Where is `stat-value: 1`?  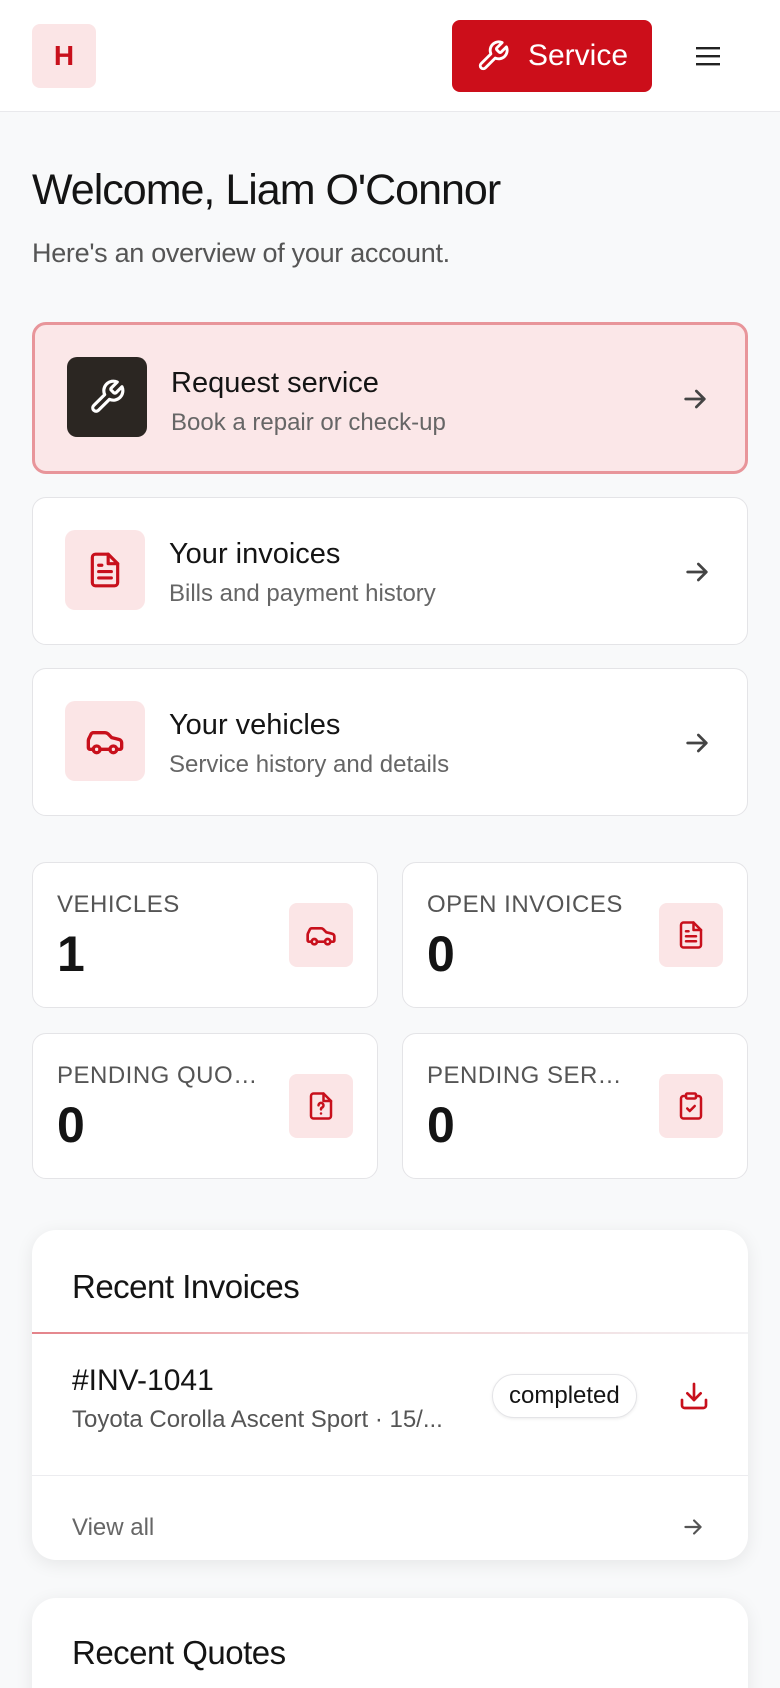
stat-value: 1 is located at coordinates (71, 954).